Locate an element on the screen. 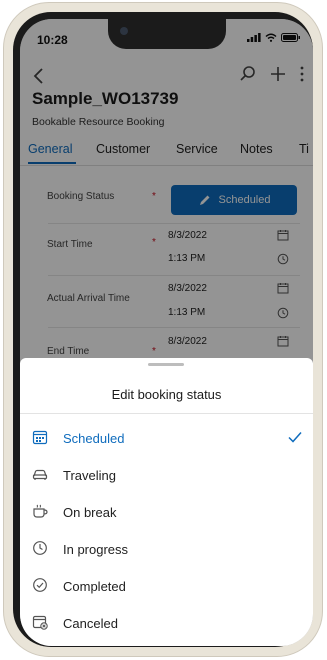 This screenshot has height=660, width=327. camera is located at coordinates (124, 31).